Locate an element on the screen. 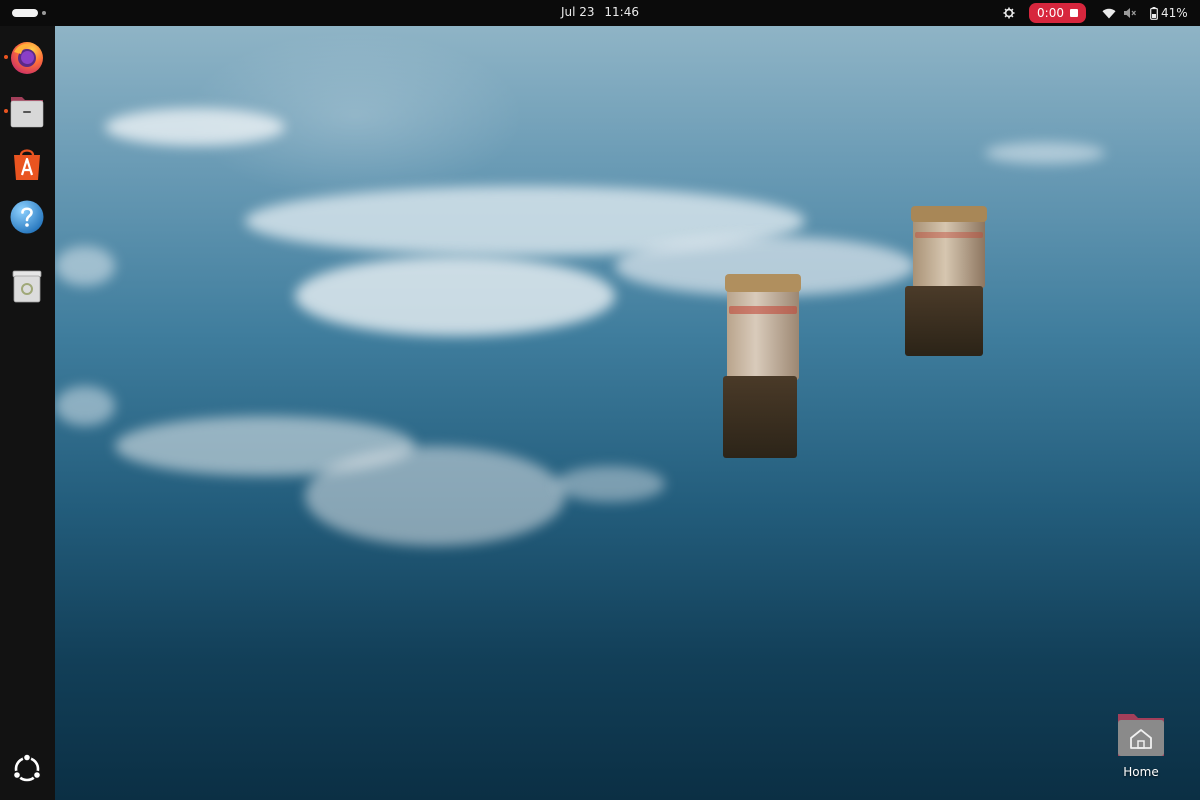 This screenshot has width=1200, height=800. screen-recording-indicator: 0:00 is located at coordinates (1057, 13).